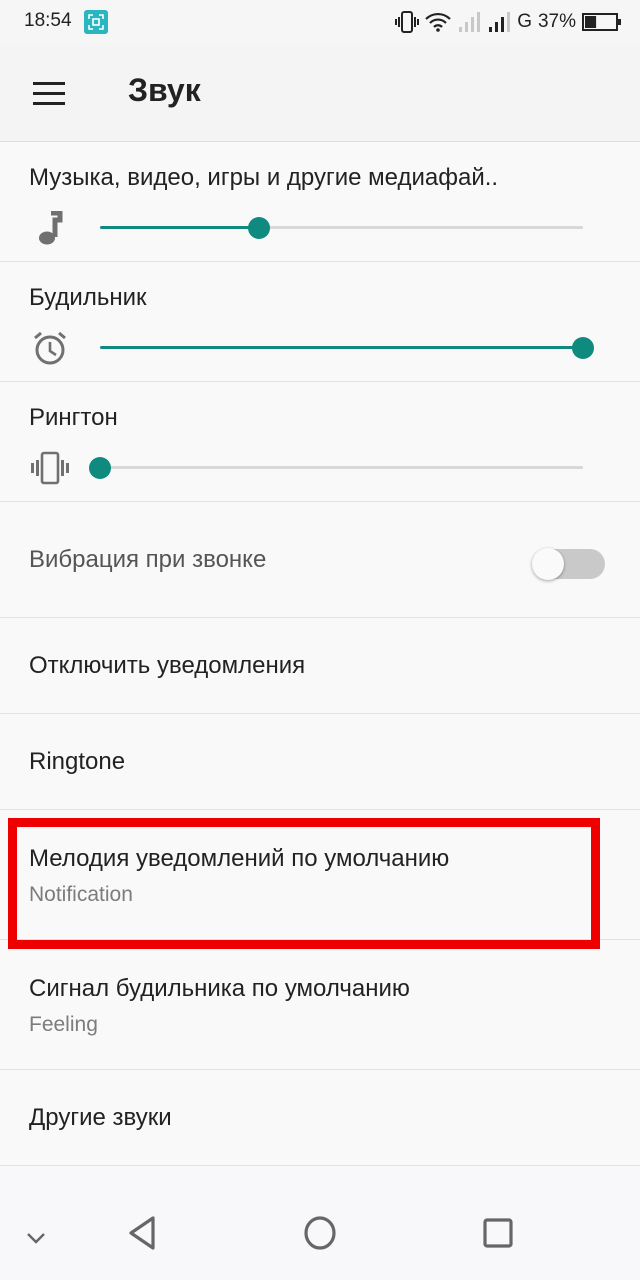  What do you see at coordinates (548, 564) in the screenshot?
I see `toggle-knob` at bounding box center [548, 564].